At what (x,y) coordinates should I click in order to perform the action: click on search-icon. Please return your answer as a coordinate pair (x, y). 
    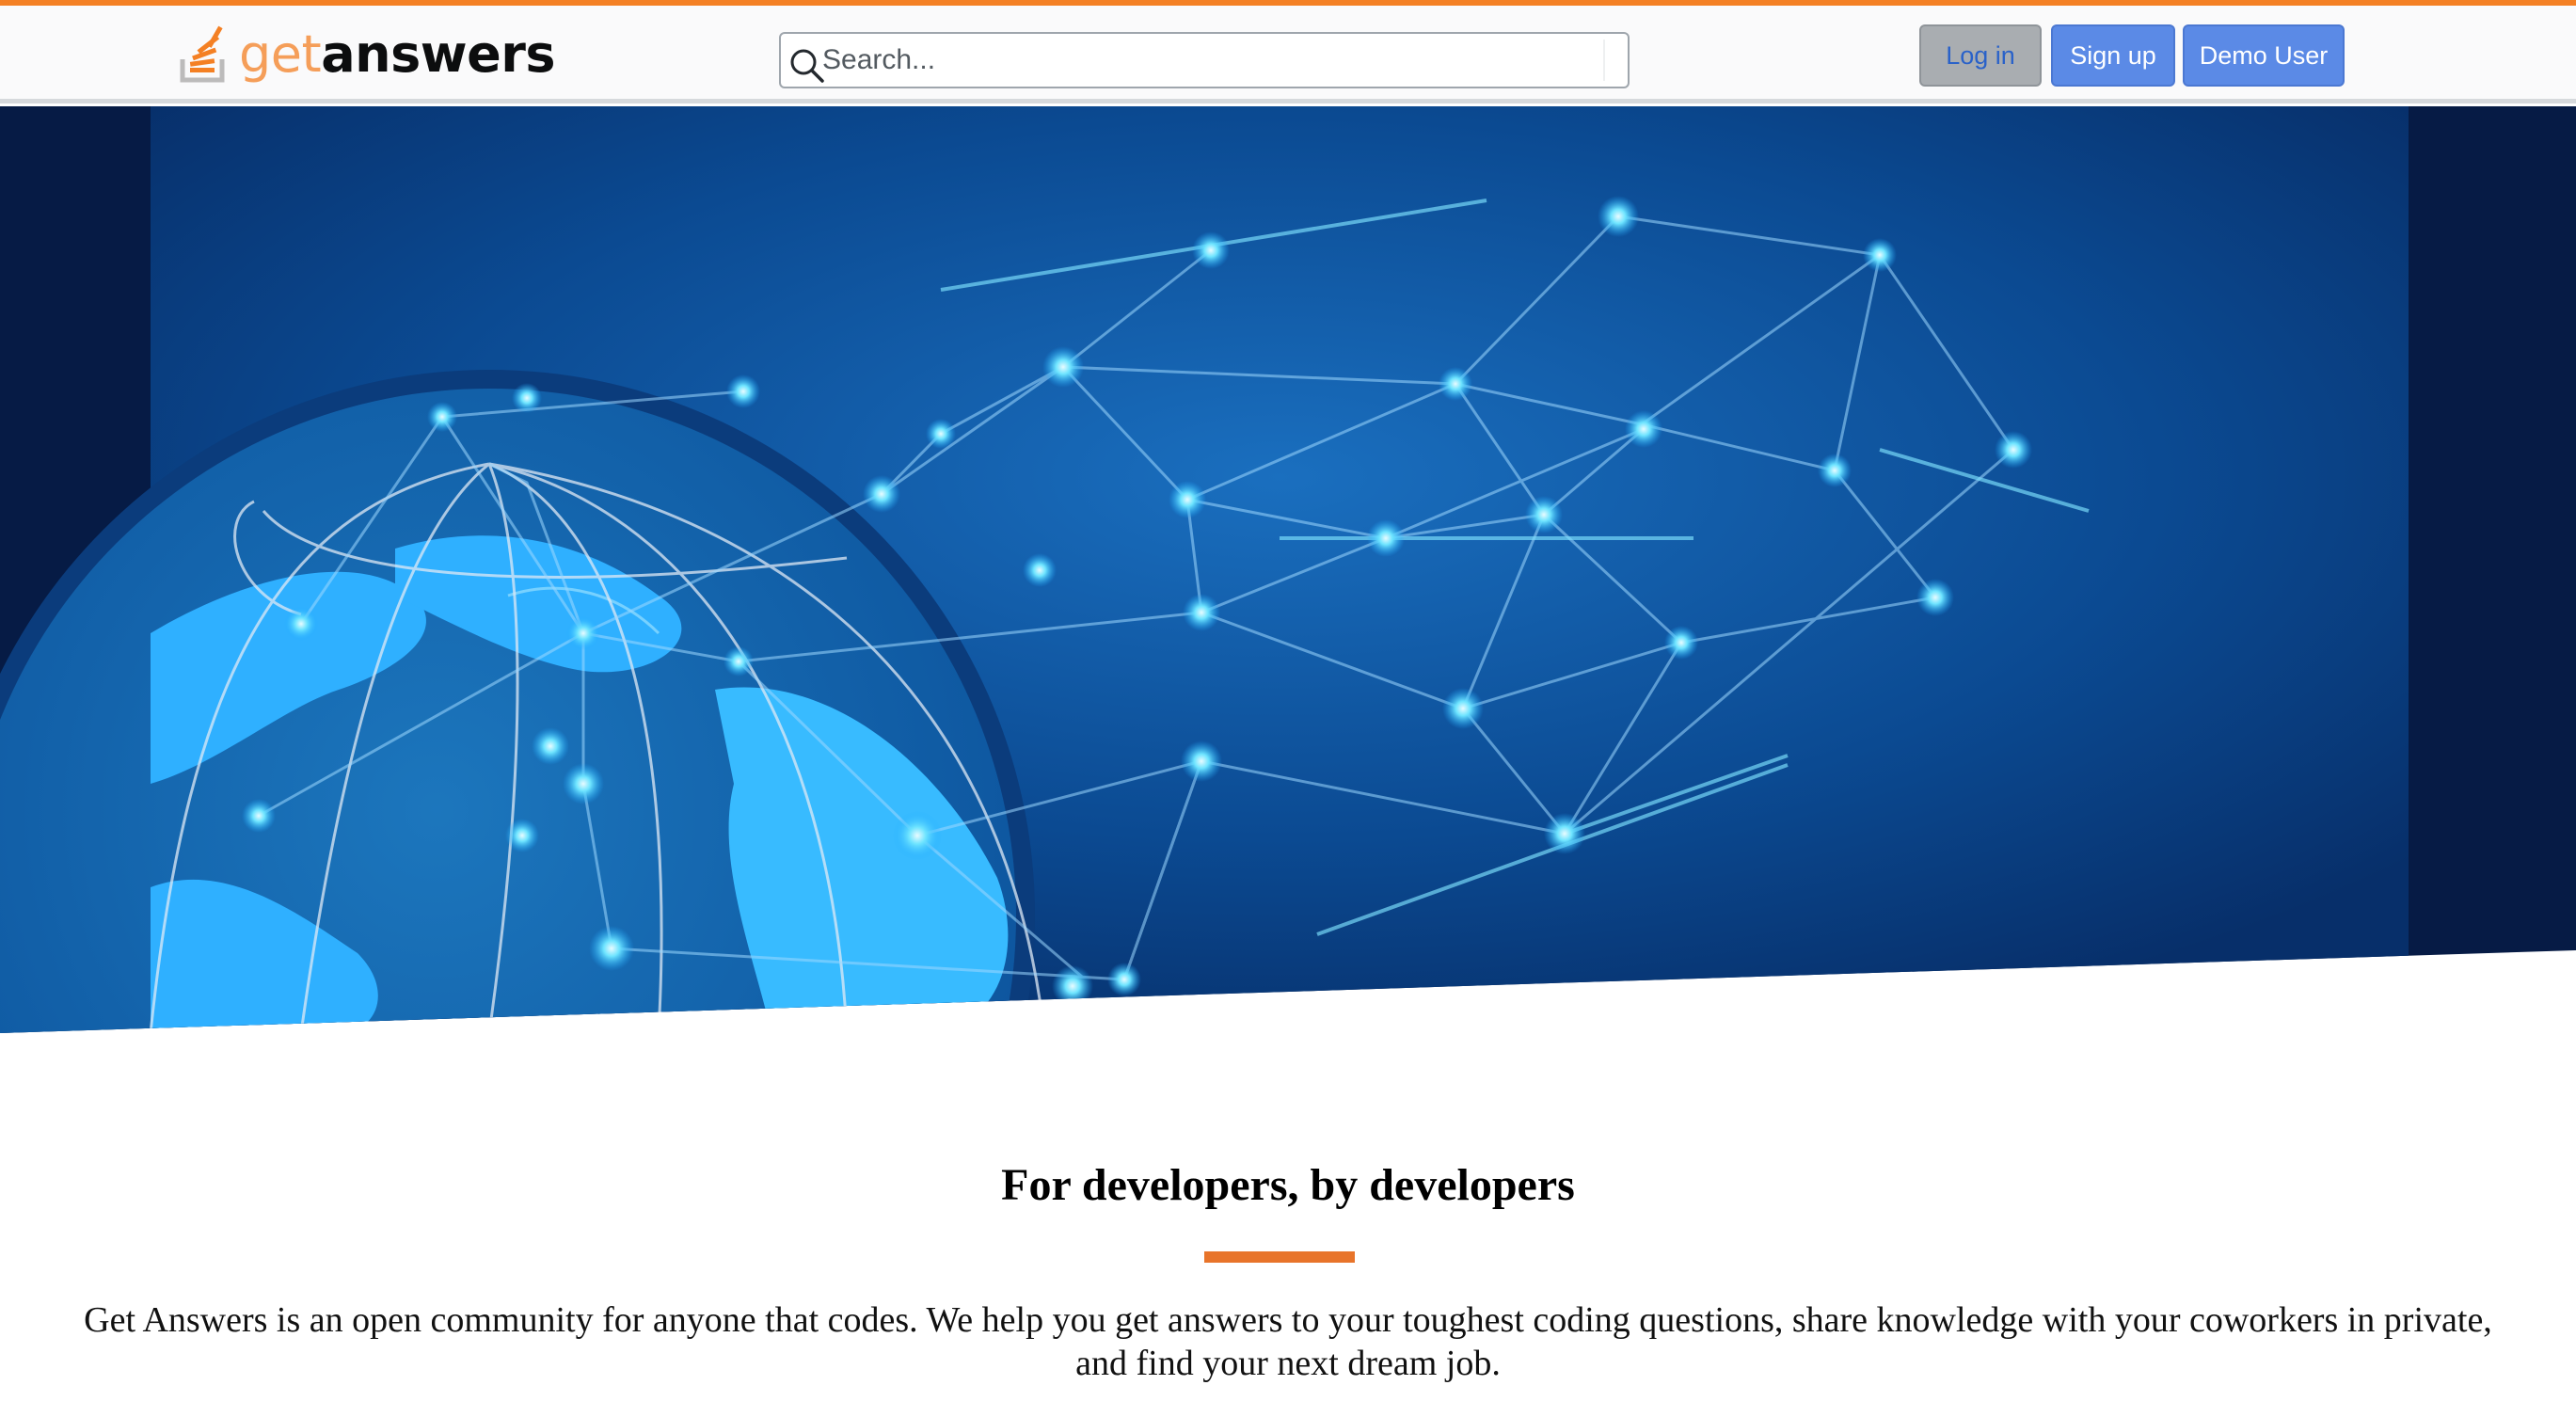
    Looking at the image, I should click on (807, 66).